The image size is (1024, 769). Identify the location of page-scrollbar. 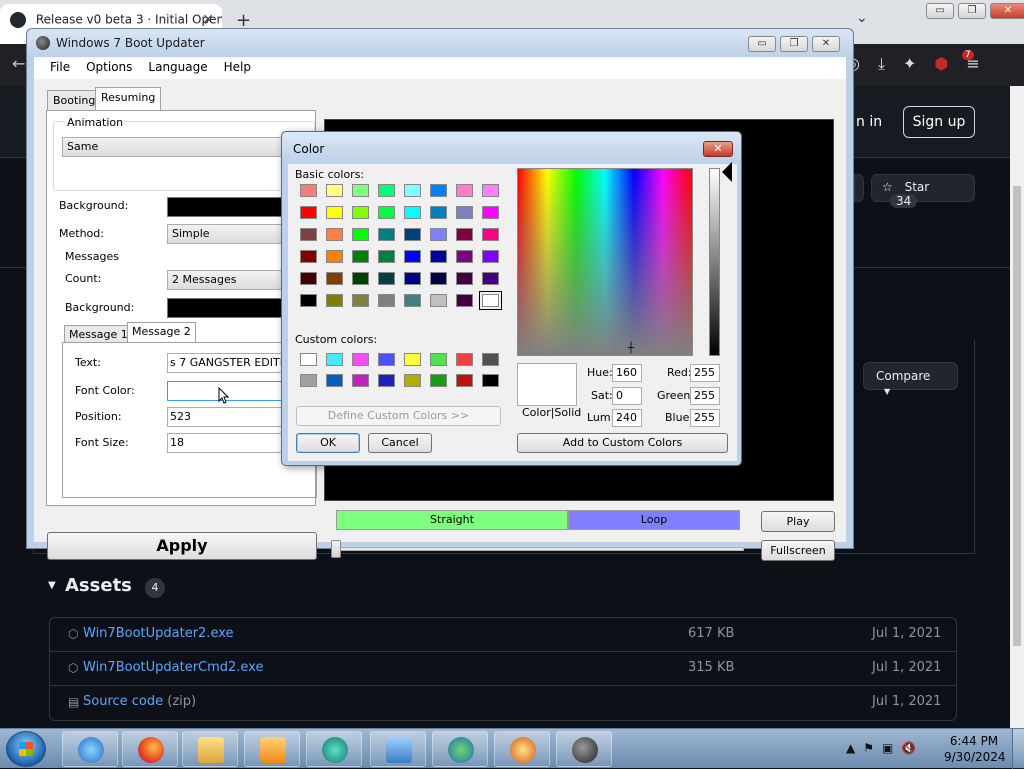
(1017, 407).